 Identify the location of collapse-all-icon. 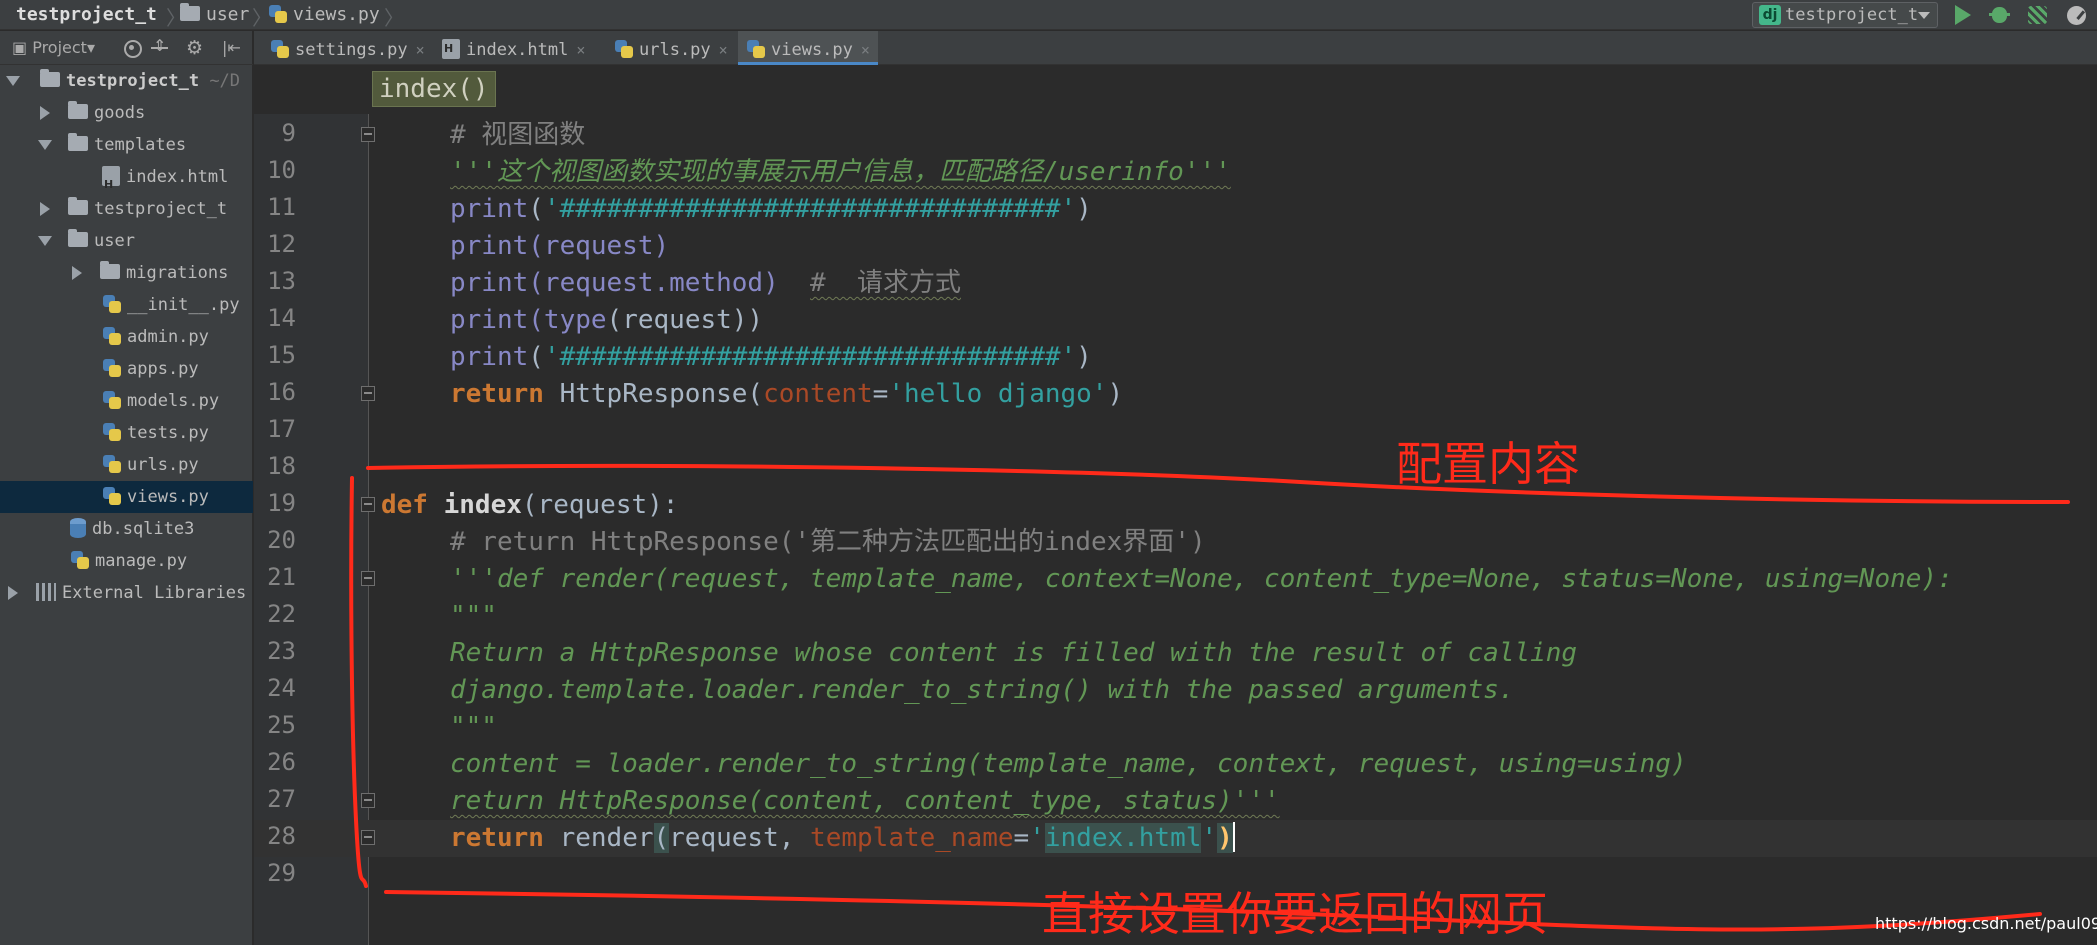
(160, 47).